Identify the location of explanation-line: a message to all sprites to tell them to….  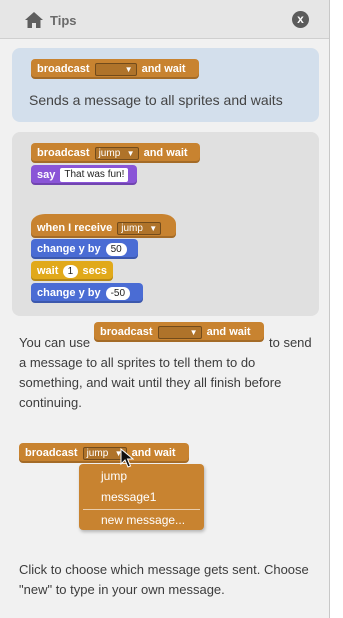
(137, 362).